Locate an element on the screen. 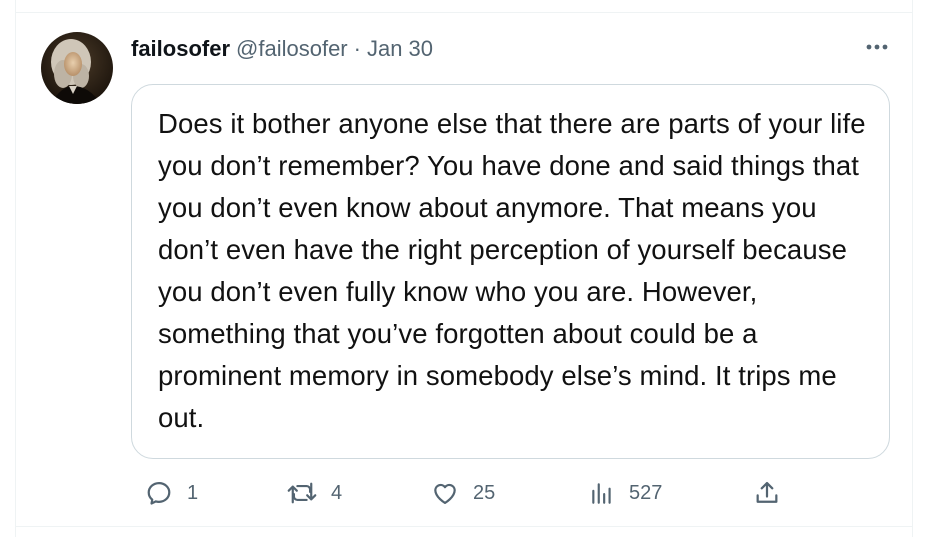  action-bar: 1 4 25 527 is located at coordinates (454, 493).